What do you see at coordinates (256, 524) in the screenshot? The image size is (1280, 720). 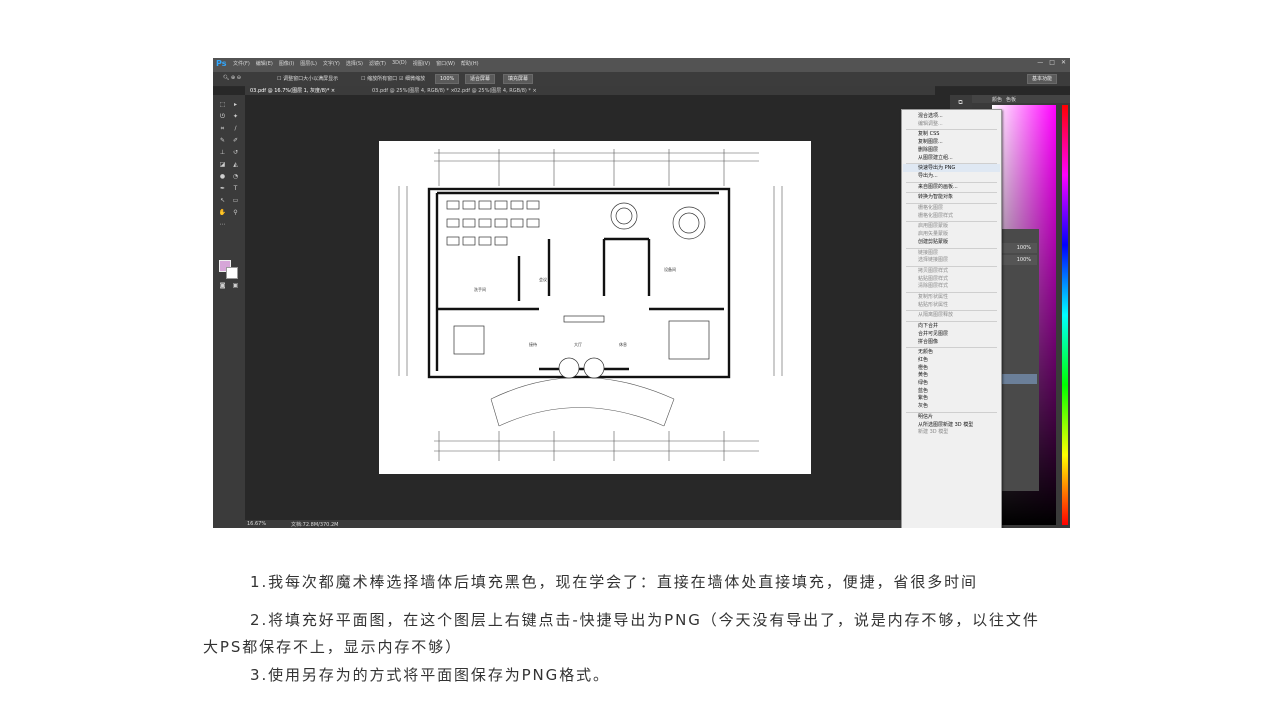 I see `zoom-level: 16.67%` at bounding box center [256, 524].